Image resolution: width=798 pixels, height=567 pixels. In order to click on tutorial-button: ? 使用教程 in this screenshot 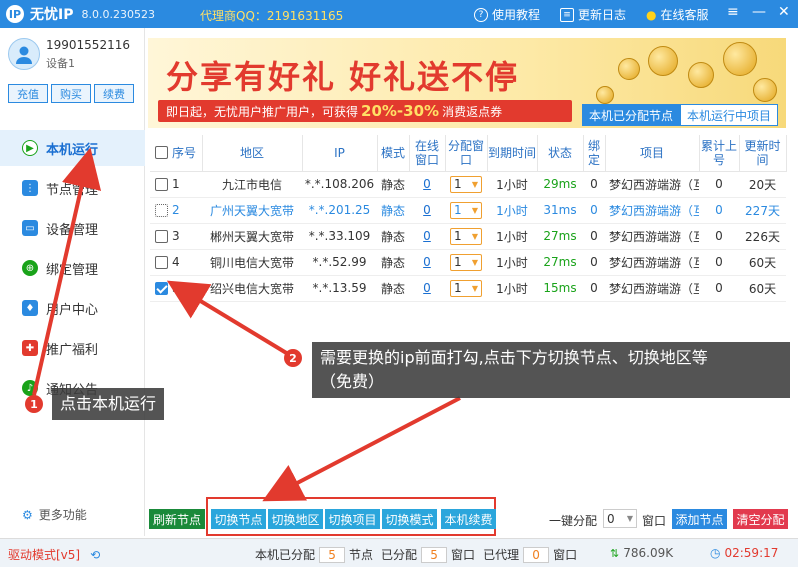, I will do `click(507, 14)`.